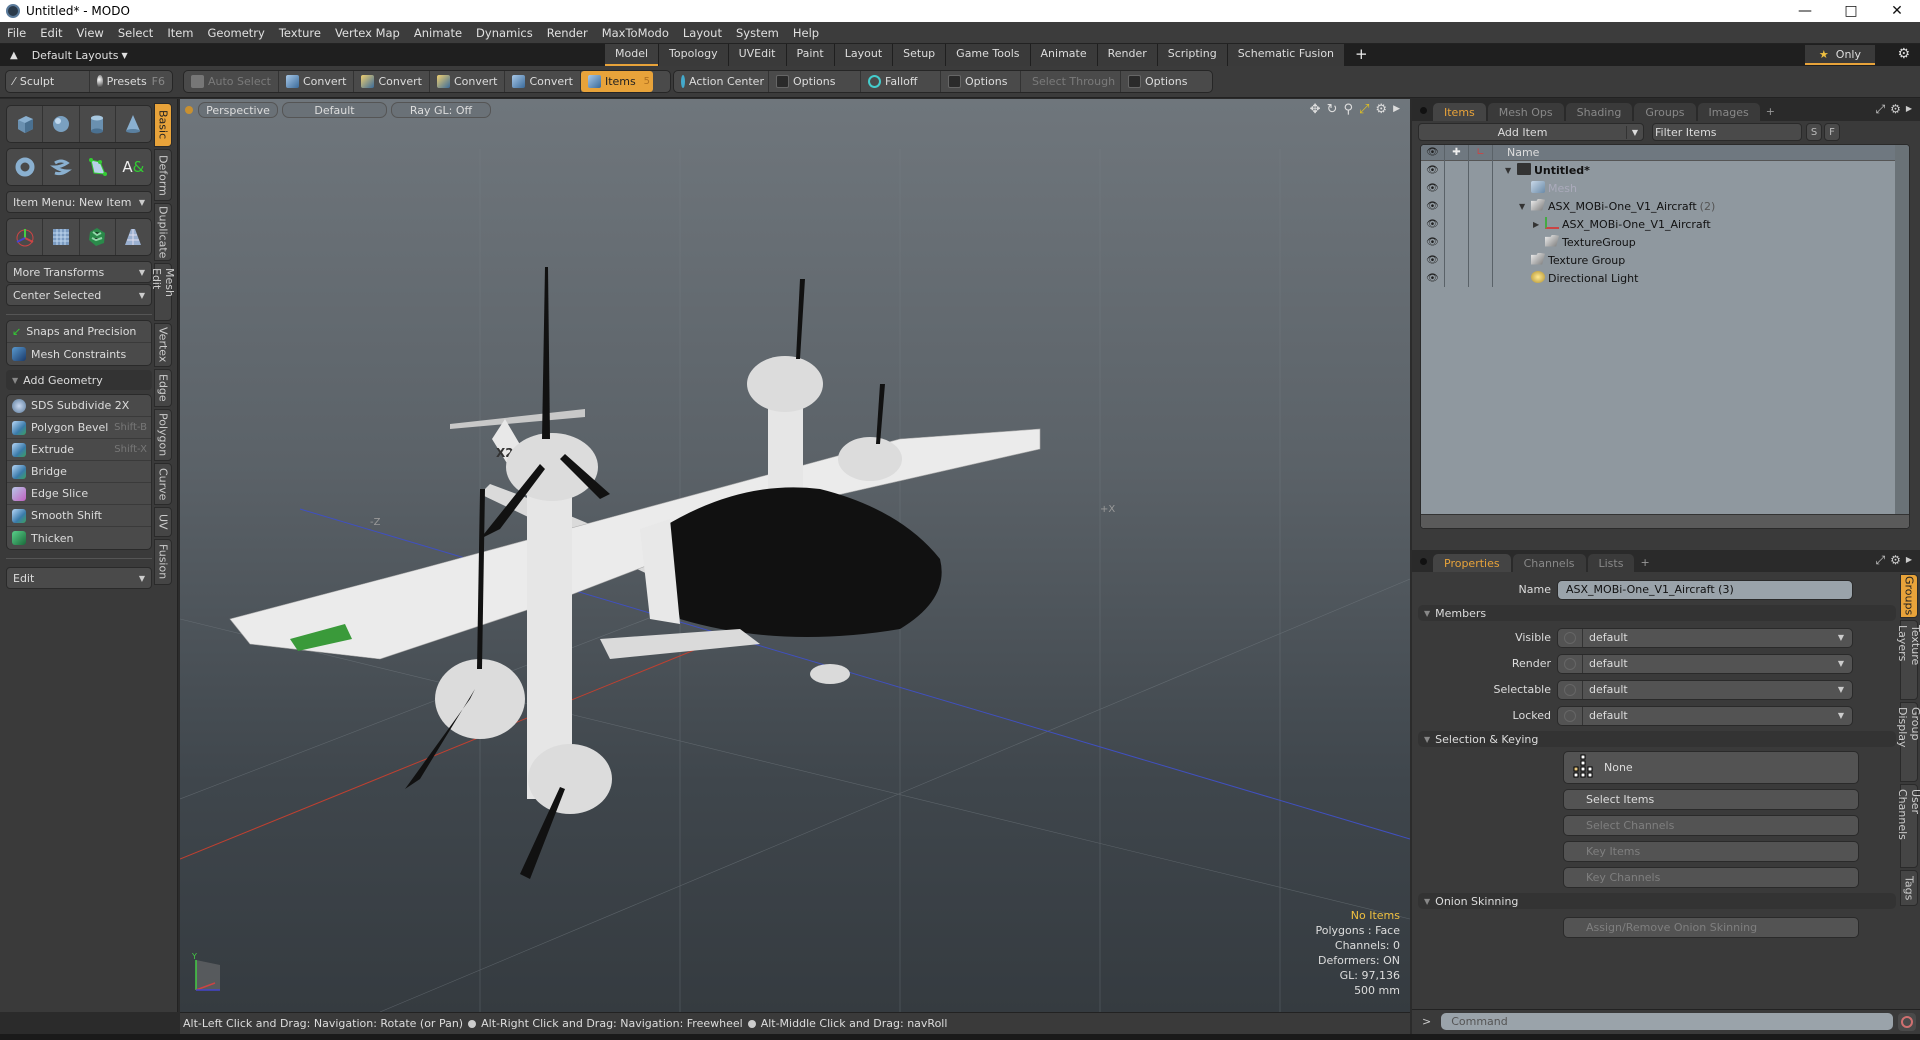 Image resolution: width=1920 pixels, height=1040 pixels. I want to click on tree-row: 👁 ▼ ASX_MOBi-One_V1_Aircraft (2), so click(1665, 206).